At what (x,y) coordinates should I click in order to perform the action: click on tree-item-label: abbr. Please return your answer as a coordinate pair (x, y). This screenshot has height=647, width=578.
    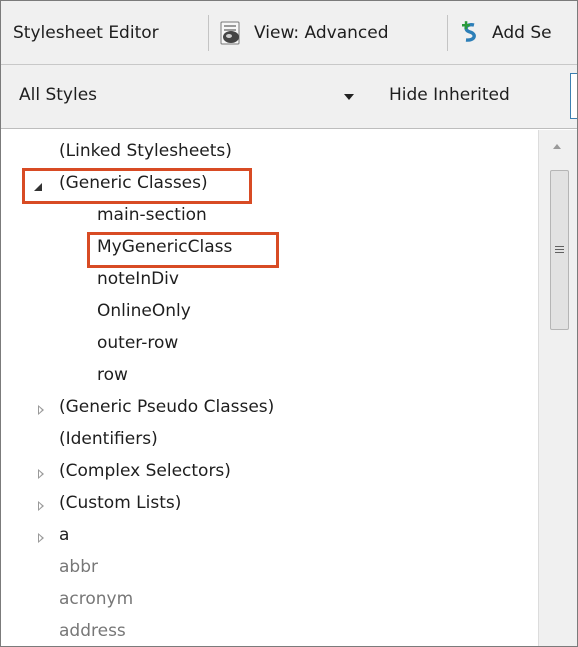
    Looking at the image, I should click on (78, 567).